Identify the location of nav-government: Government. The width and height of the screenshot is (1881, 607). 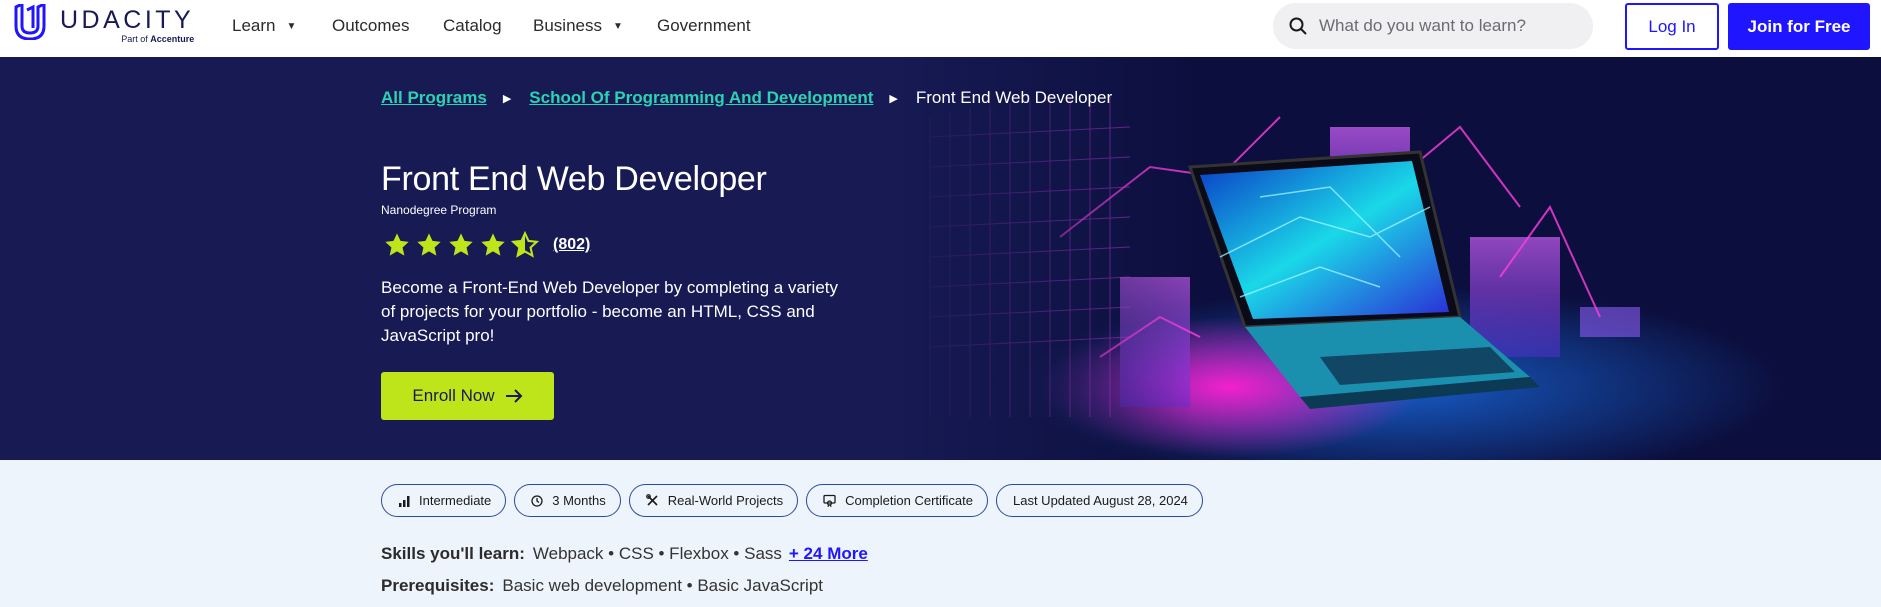
(704, 26).